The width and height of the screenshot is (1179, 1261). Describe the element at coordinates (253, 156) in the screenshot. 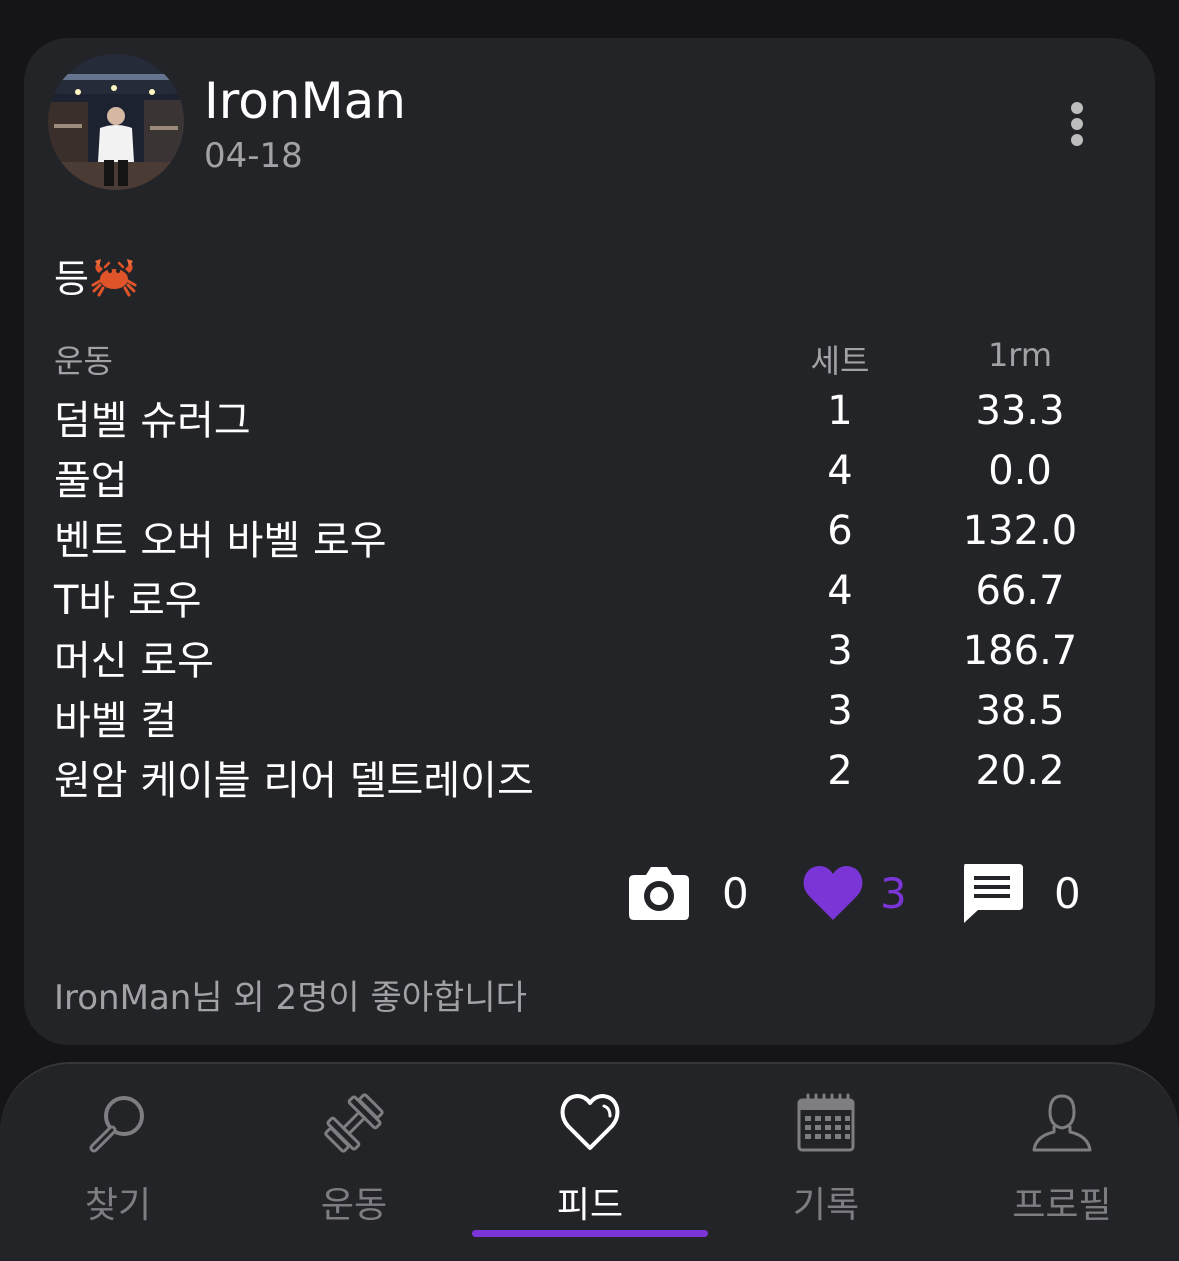

I see `post-date: 04-18` at that location.